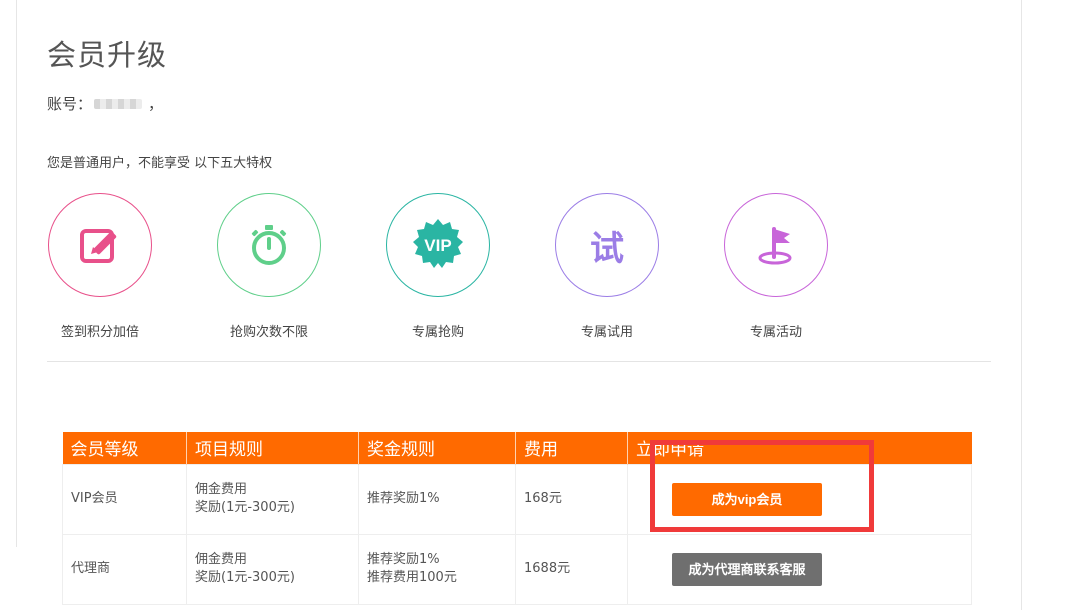 The height and width of the screenshot is (610, 1079). I want to click on cell-apply: 成为代理商联系客服, so click(799, 569).